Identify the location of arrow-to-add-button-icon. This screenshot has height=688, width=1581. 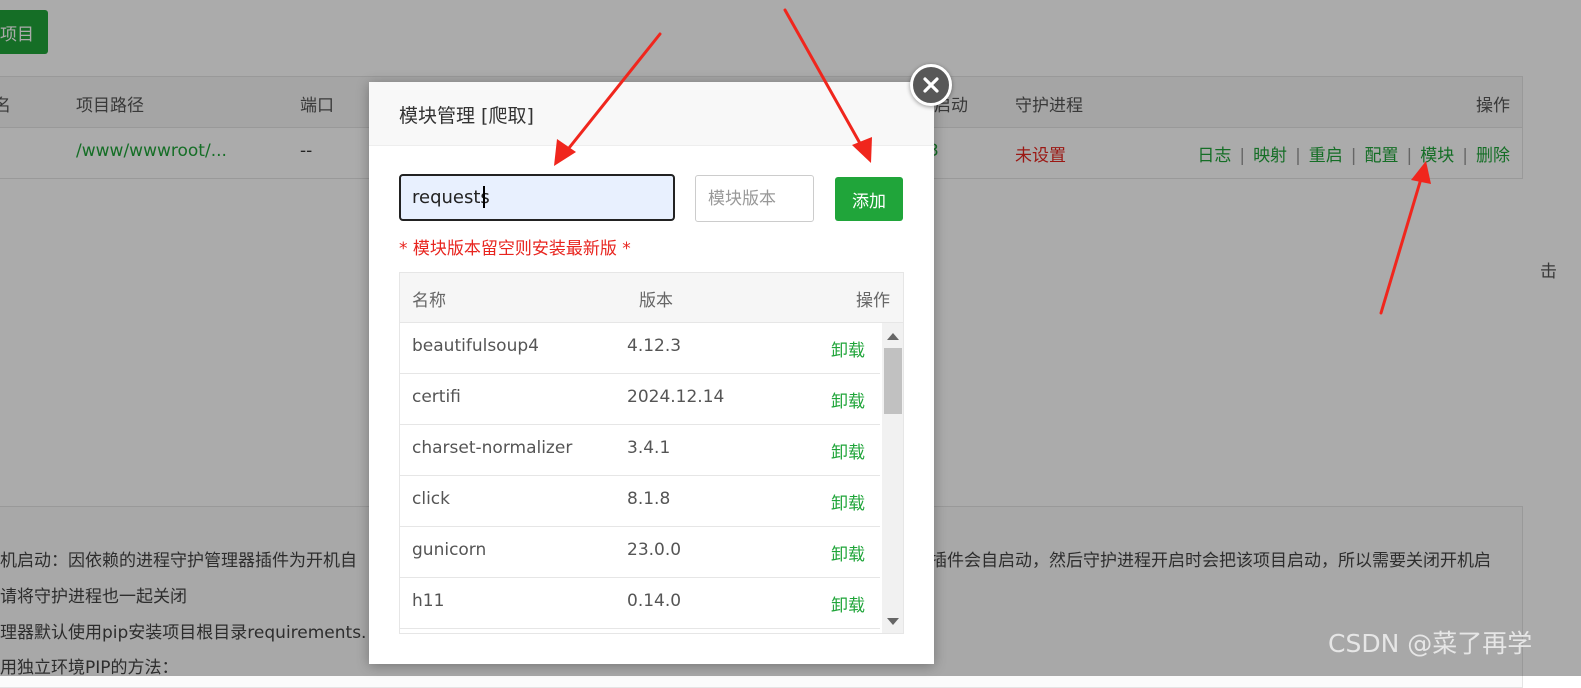
(825, 82).